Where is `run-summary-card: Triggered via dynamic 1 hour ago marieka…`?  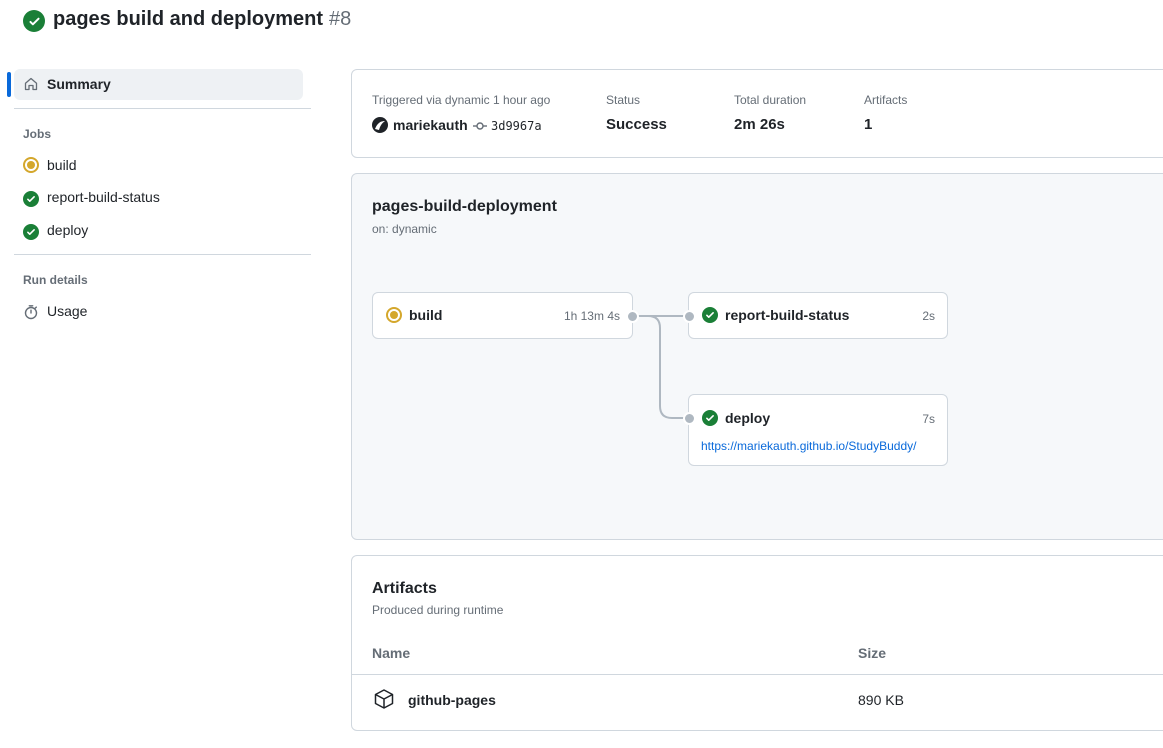 run-summary-card: Triggered via dynamic 1 hour ago marieka… is located at coordinates (757, 113).